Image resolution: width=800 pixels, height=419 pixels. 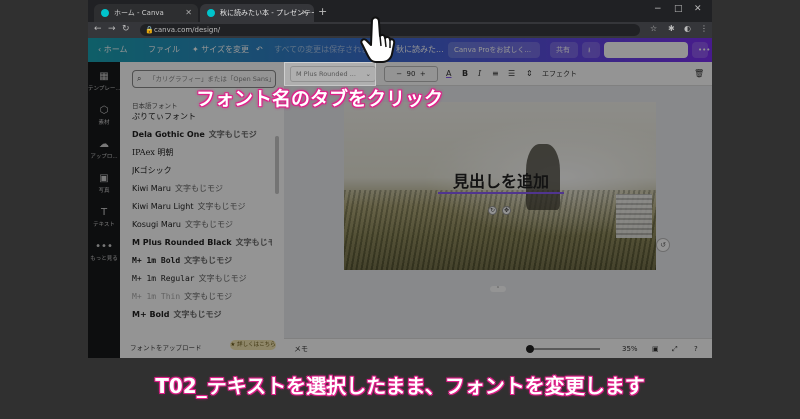 What do you see at coordinates (156, 260) in the screenshot?
I see `font-name: M+ 1m Bold` at bounding box center [156, 260].